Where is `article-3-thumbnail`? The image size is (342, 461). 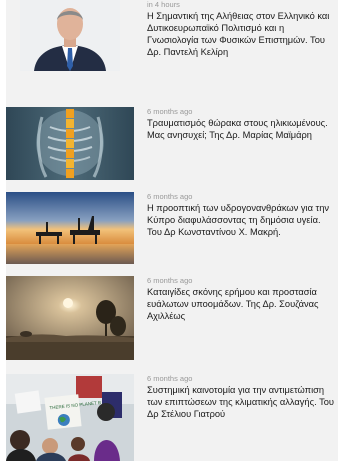 article-3-thumbnail is located at coordinates (70, 228).